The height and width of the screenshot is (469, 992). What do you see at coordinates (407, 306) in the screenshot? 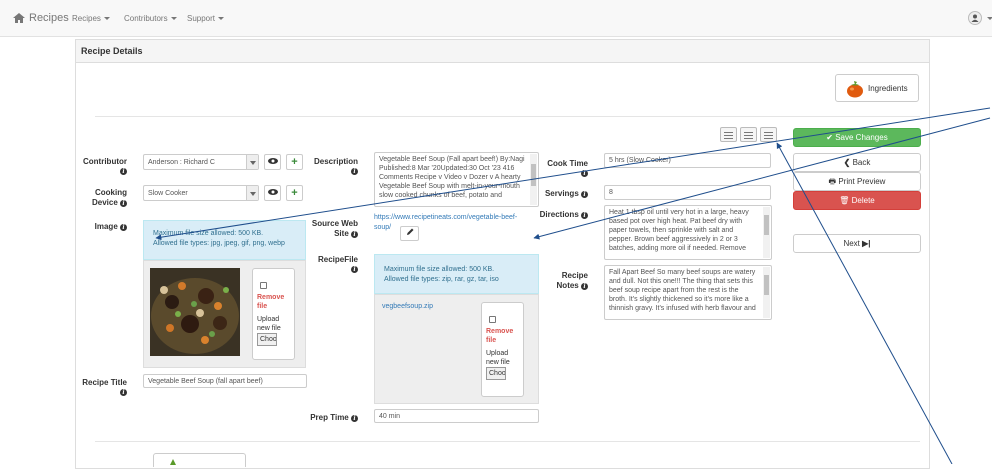
I see `recipe-file-link: vegbeefsoup.zip` at bounding box center [407, 306].